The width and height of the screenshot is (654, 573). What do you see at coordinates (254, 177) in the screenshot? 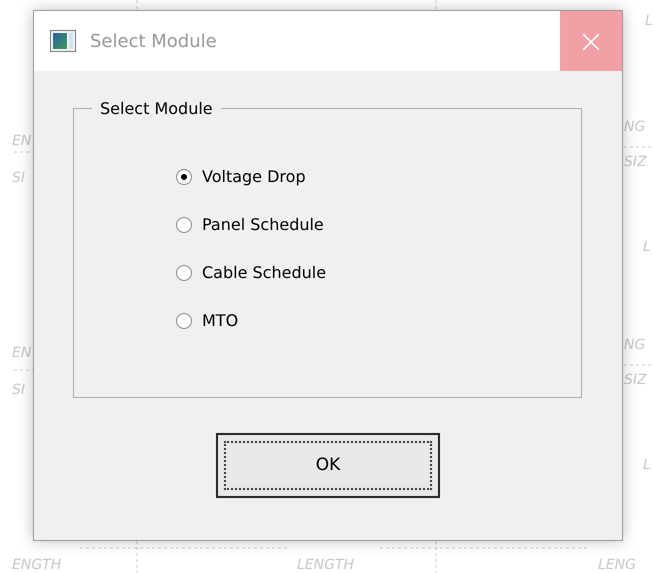
I see `radio-label: Voltage Drop` at bounding box center [254, 177].